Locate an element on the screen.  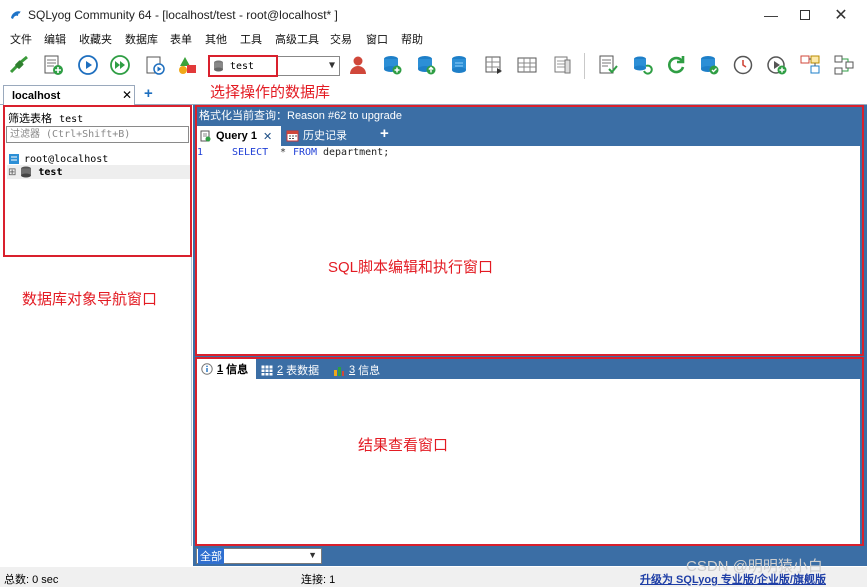
menu-tools: 工具 is located at coordinates (251, 39).